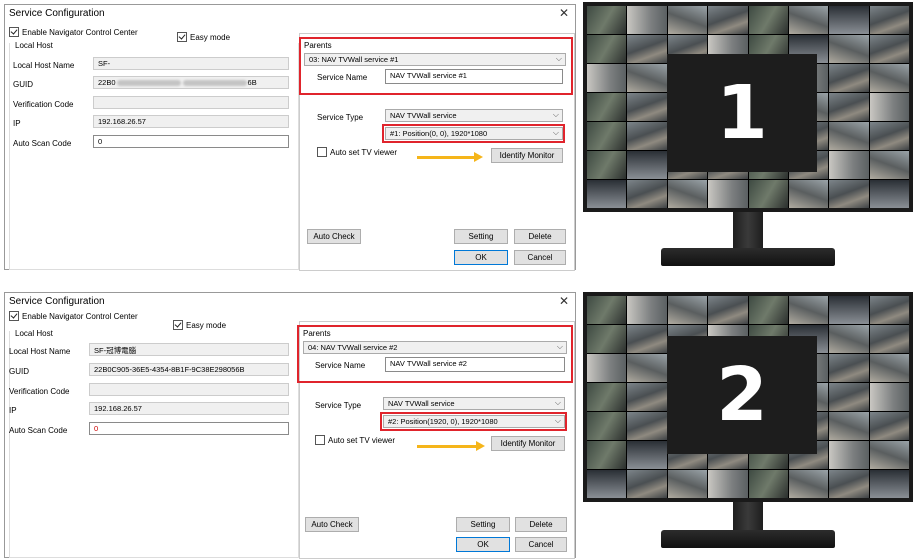 The width and height of the screenshot is (917, 559). What do you see at coordinates (435, 347) in the screenshot?
I see `parents-select: 04: NAV TVWall service #2 ⌵` at bounding box center [435, 347].